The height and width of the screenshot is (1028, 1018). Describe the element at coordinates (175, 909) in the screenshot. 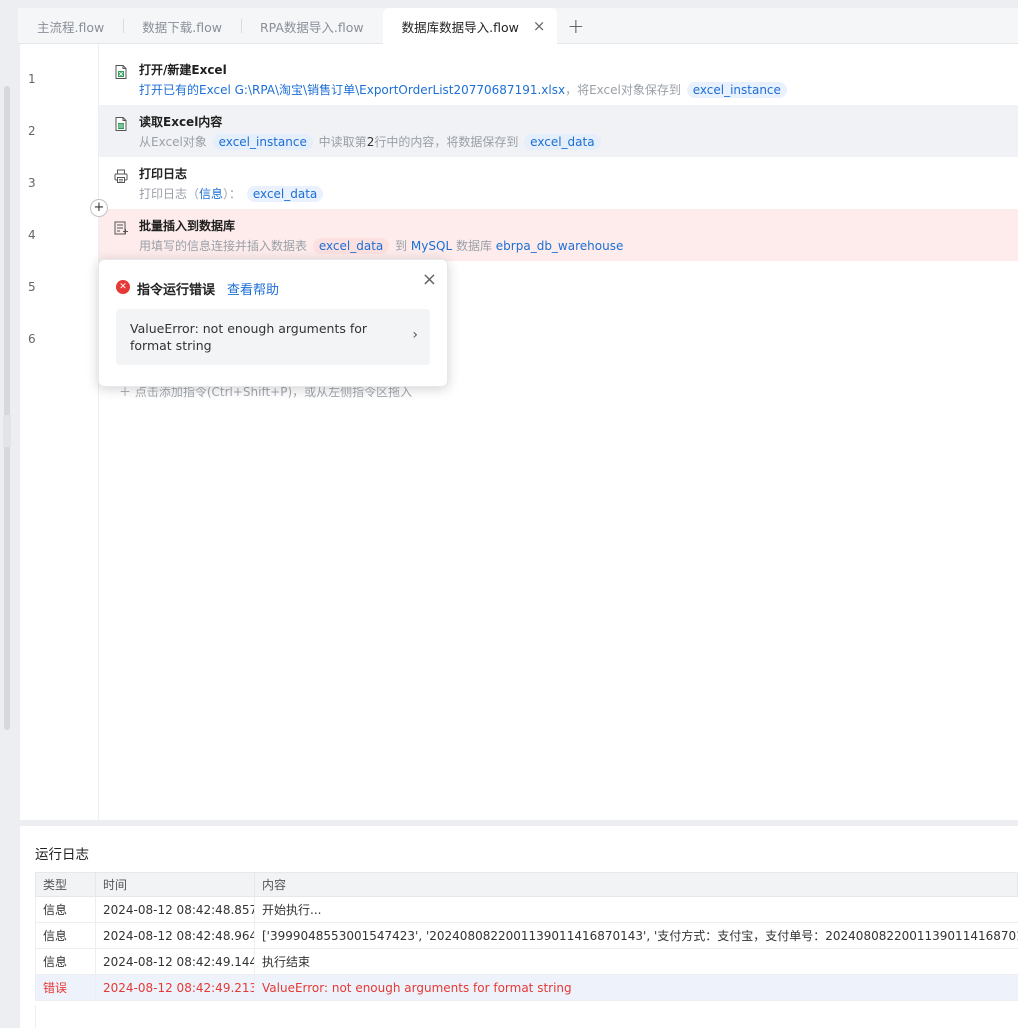

I see `log-time: 2024-08-12 08:42:48.857` at that location.